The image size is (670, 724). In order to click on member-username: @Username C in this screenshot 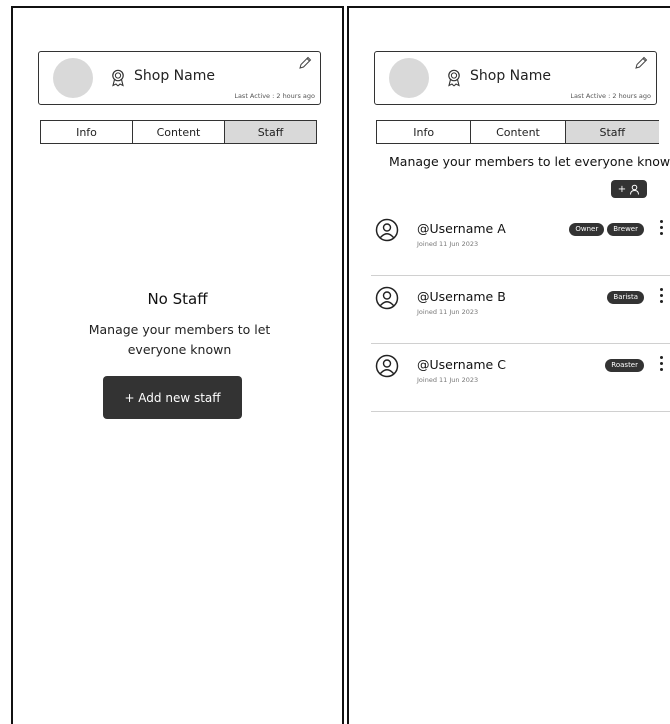, I will do `click(461, 364)`.